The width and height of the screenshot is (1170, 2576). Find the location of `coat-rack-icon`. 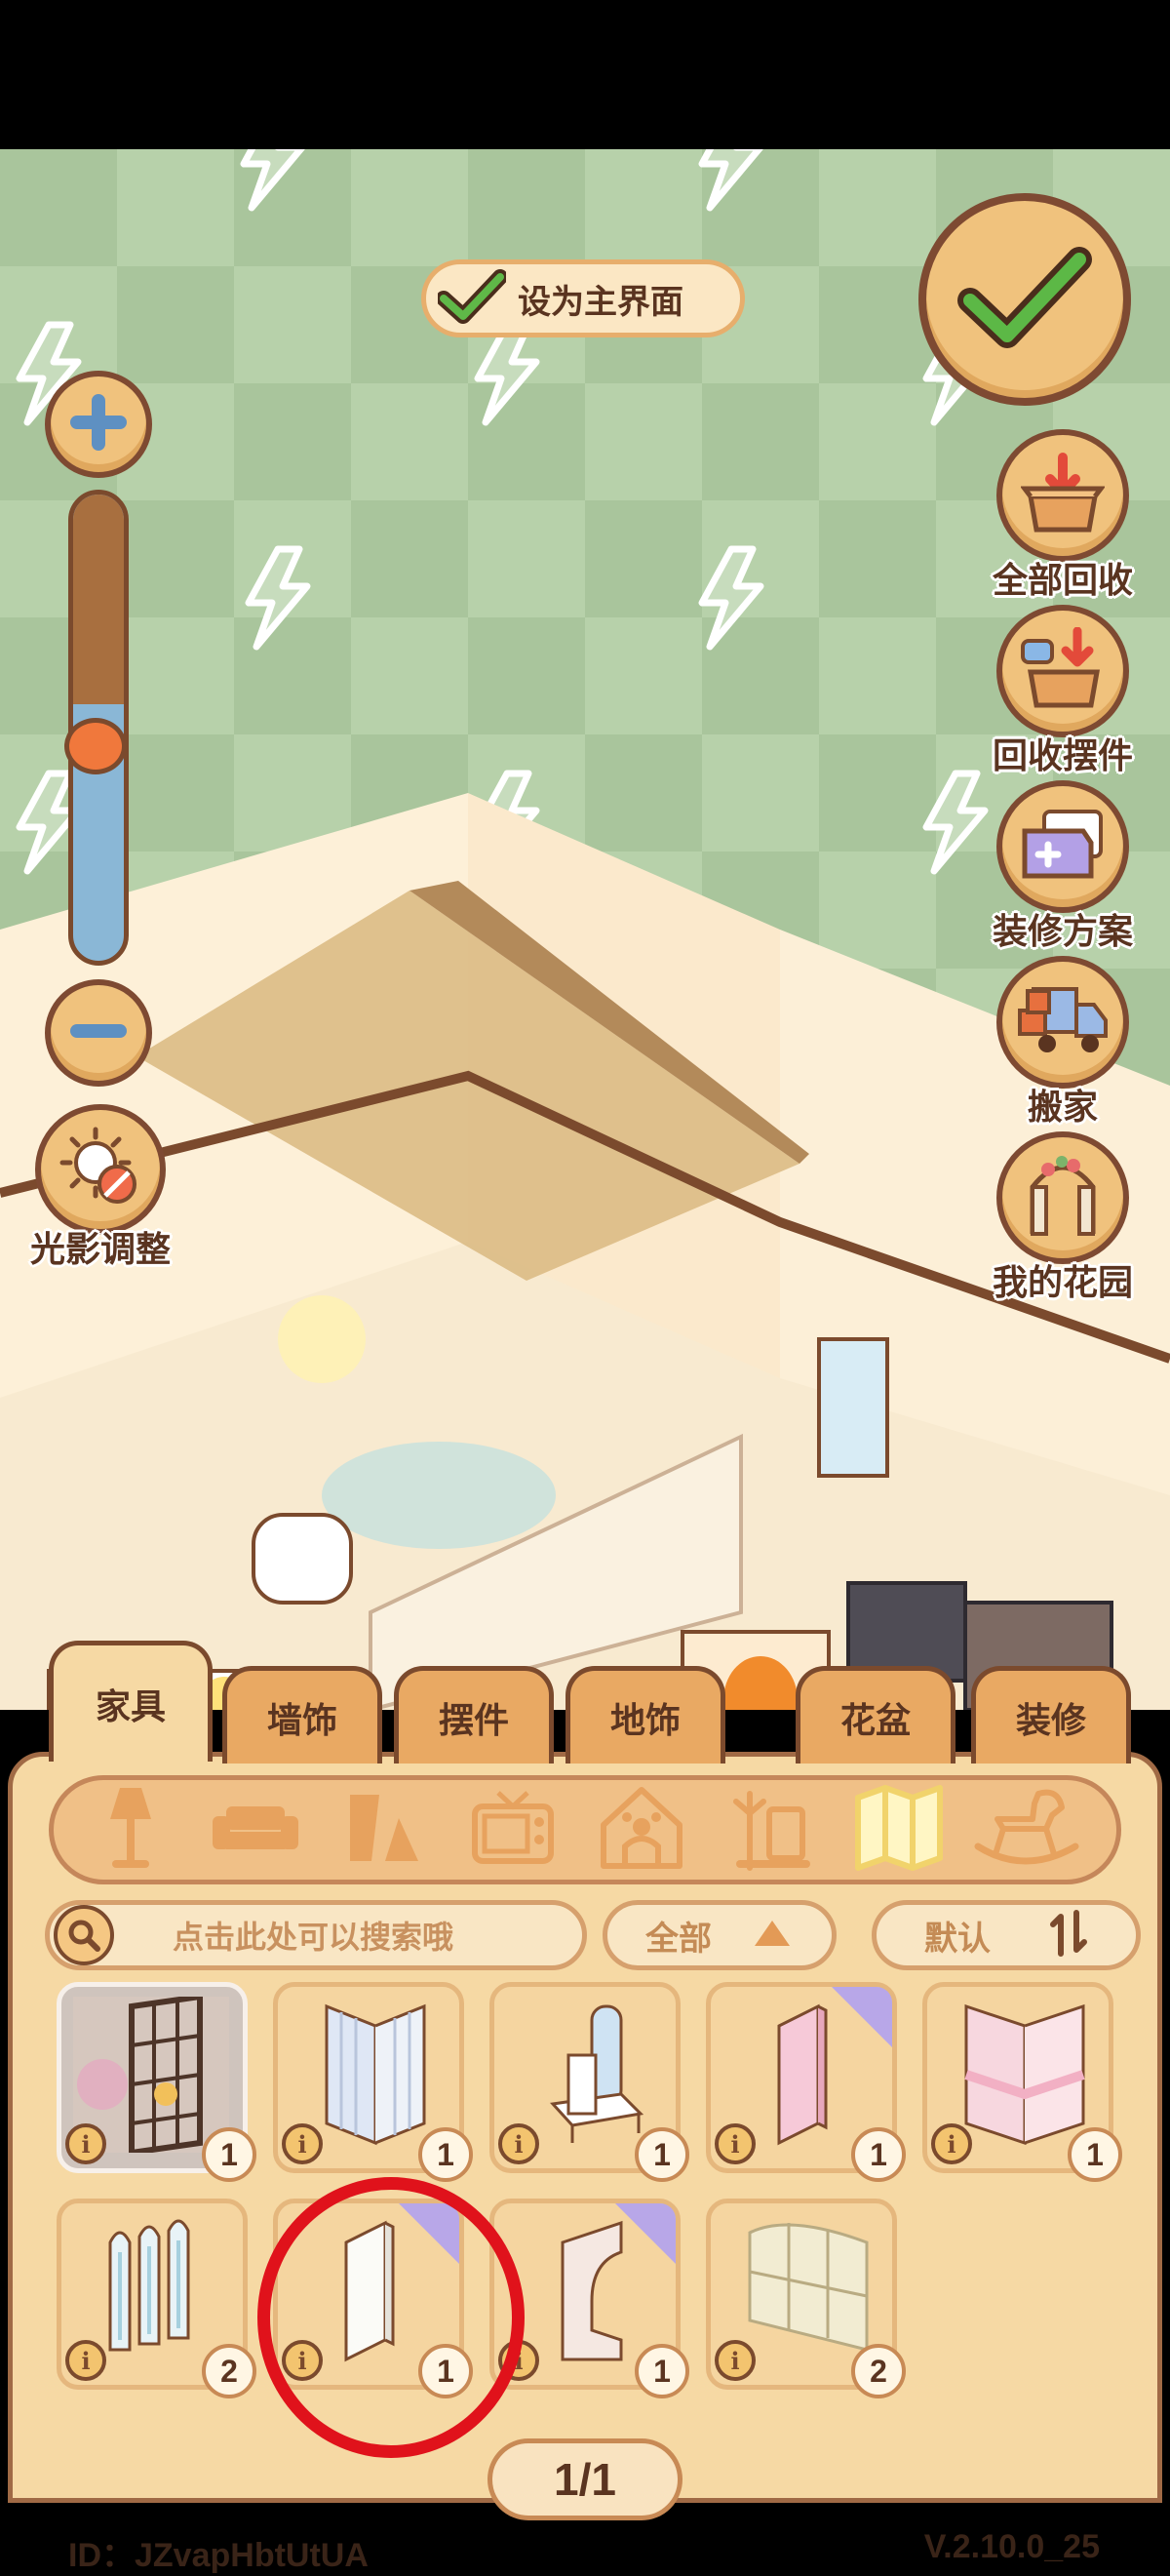

coat-rack-icon is located at coordinates (770, 1830).